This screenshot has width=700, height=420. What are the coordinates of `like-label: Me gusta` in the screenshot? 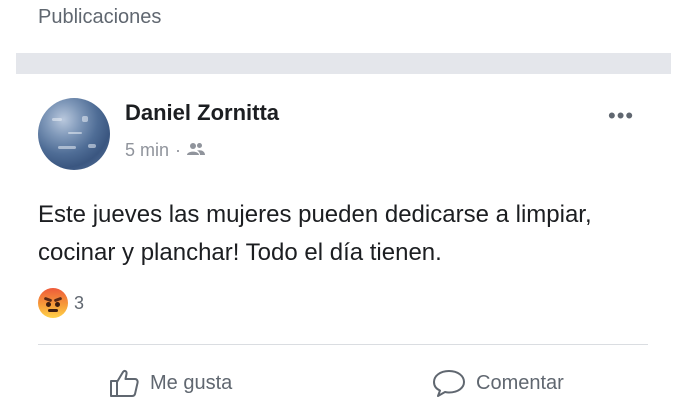 It's located at (191, 382).